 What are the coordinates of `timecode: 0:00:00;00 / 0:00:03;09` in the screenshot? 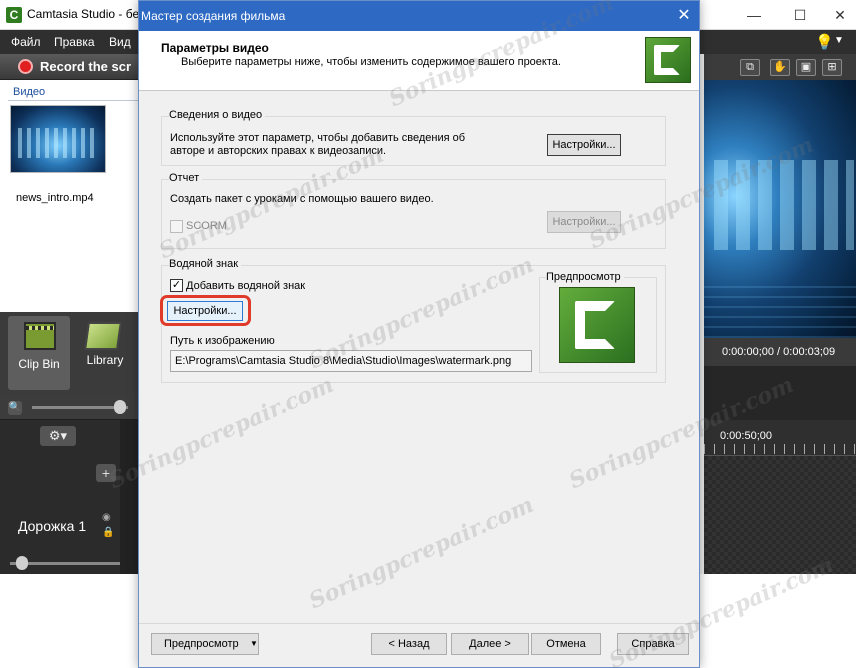 It's located at (779, 352).